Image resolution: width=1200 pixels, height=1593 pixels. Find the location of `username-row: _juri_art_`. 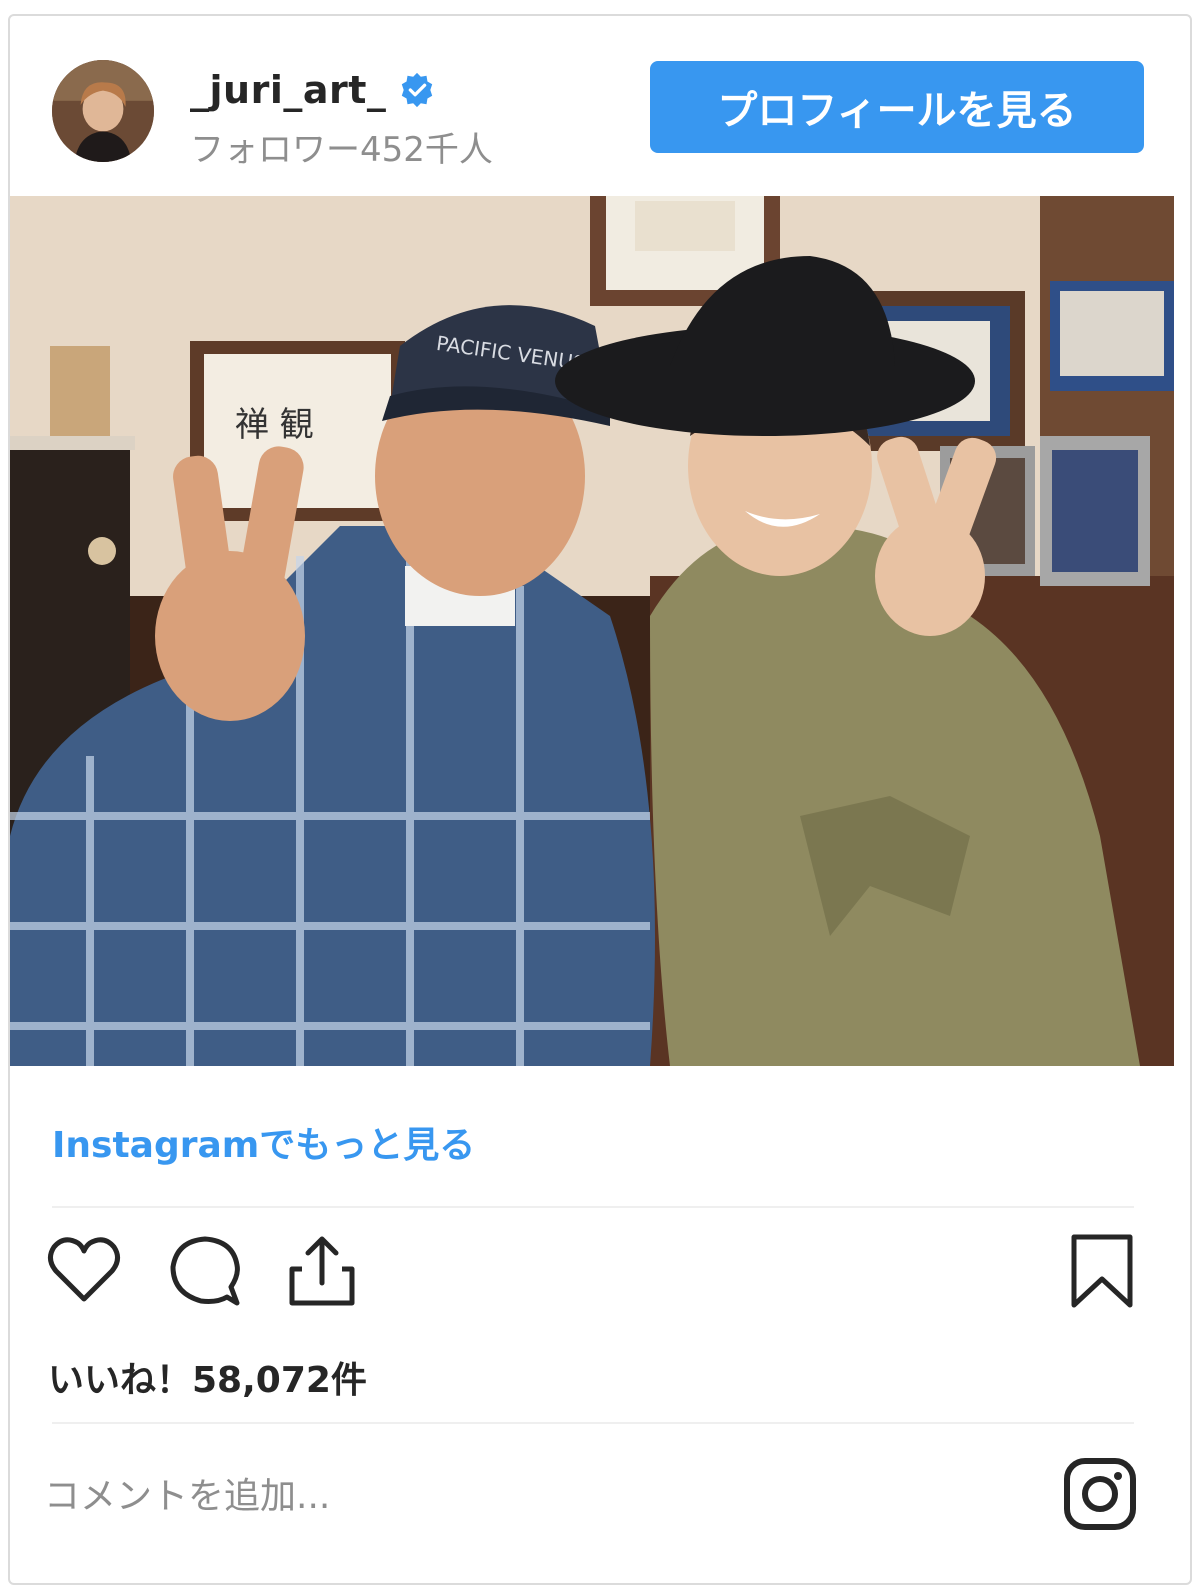

username-row: _juri_art_ is located at coordinates (313, 90).